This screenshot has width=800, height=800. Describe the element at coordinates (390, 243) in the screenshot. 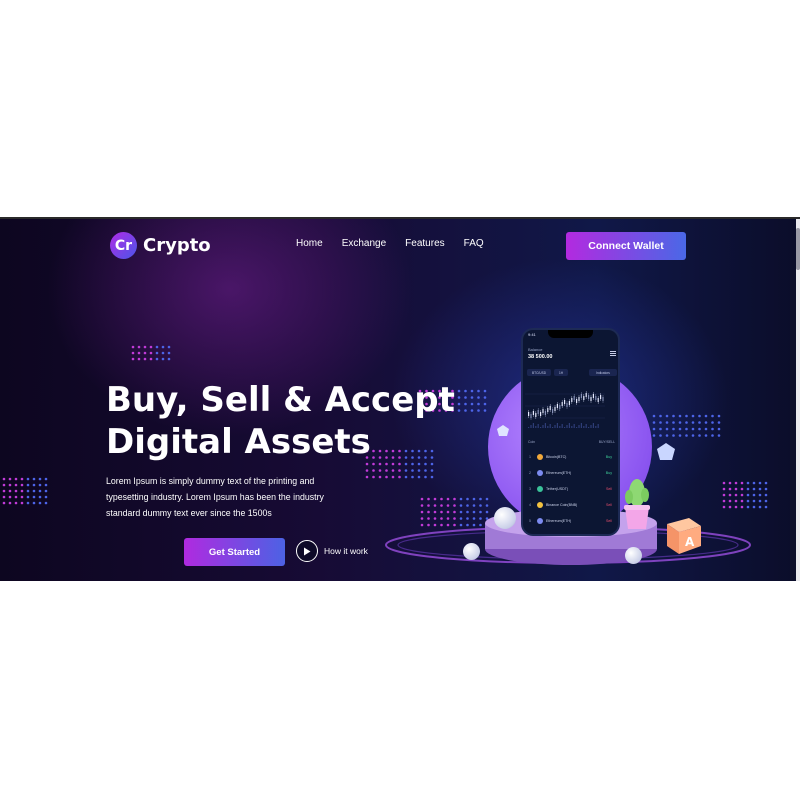

I see `main-nav: Home Exchange Features FAQ` at that location.